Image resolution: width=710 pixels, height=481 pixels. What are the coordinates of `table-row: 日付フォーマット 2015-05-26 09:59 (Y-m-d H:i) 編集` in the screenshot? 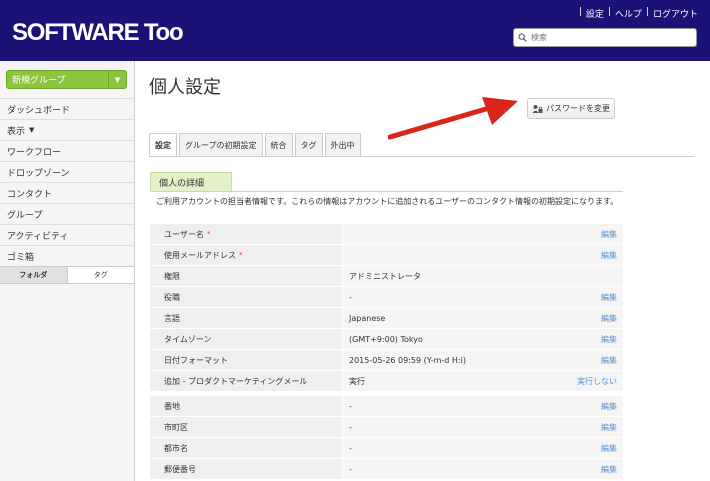 It's located at (386, 360).